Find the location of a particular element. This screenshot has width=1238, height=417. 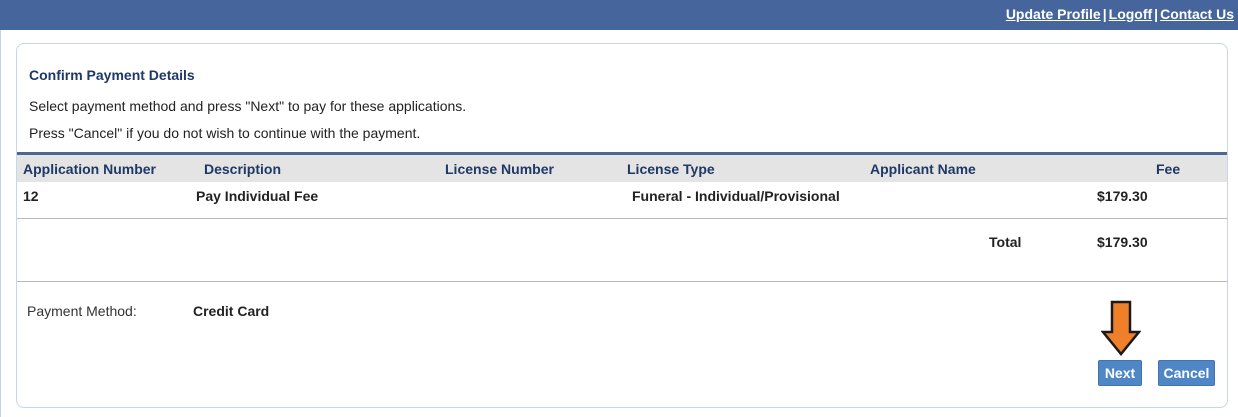

column-header-description: Description is located at coordinates (243, 169).